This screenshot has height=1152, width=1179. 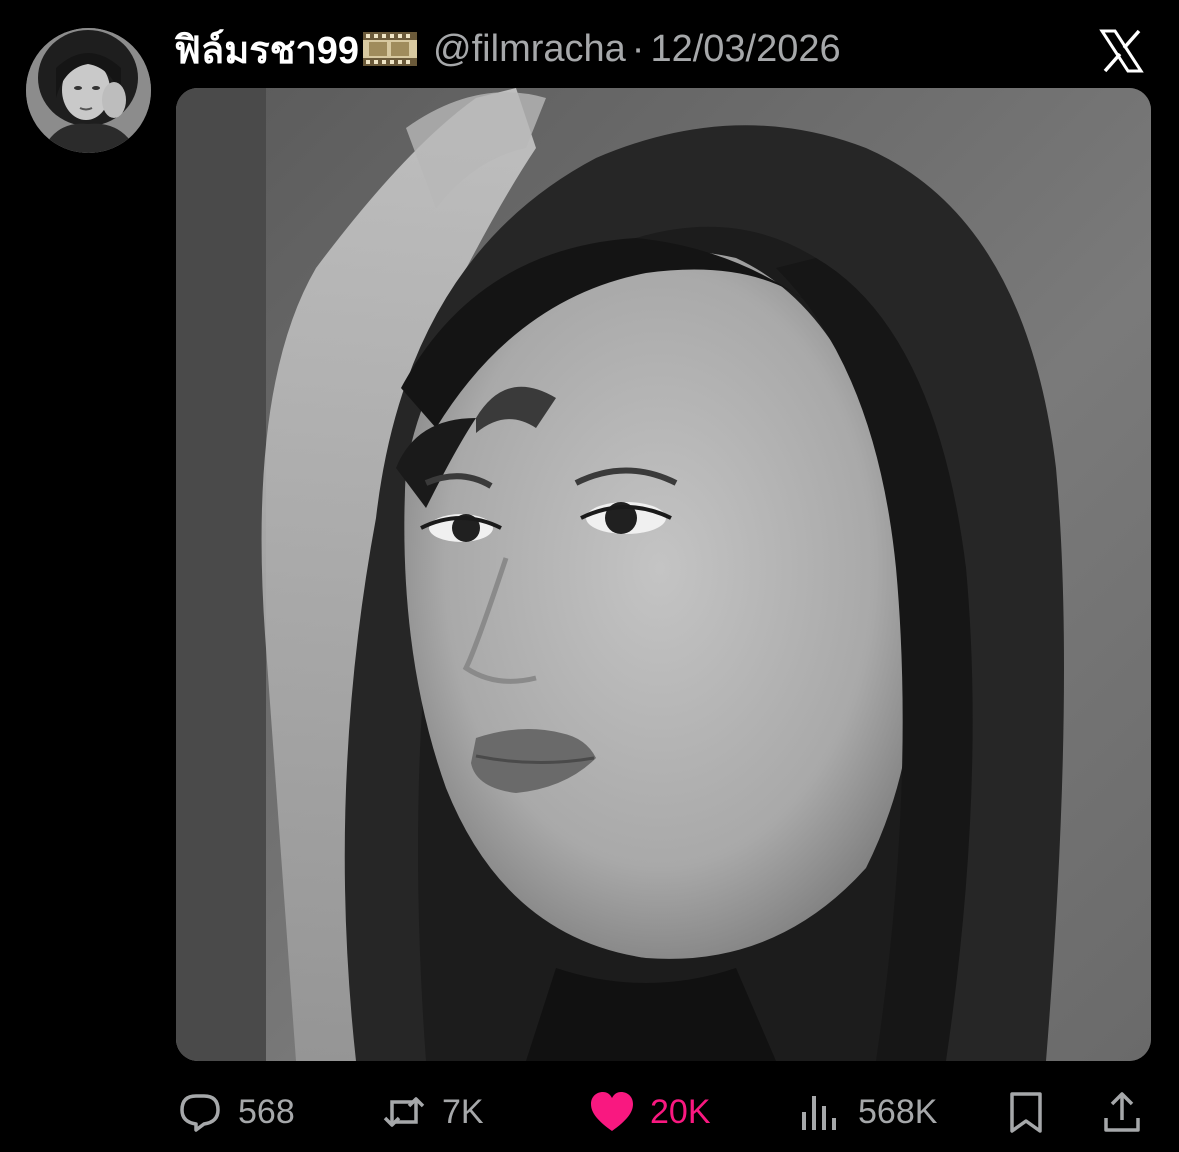 I want to click on action-bar: 568 7K 20K 568K, so click(x=589, y=1112).